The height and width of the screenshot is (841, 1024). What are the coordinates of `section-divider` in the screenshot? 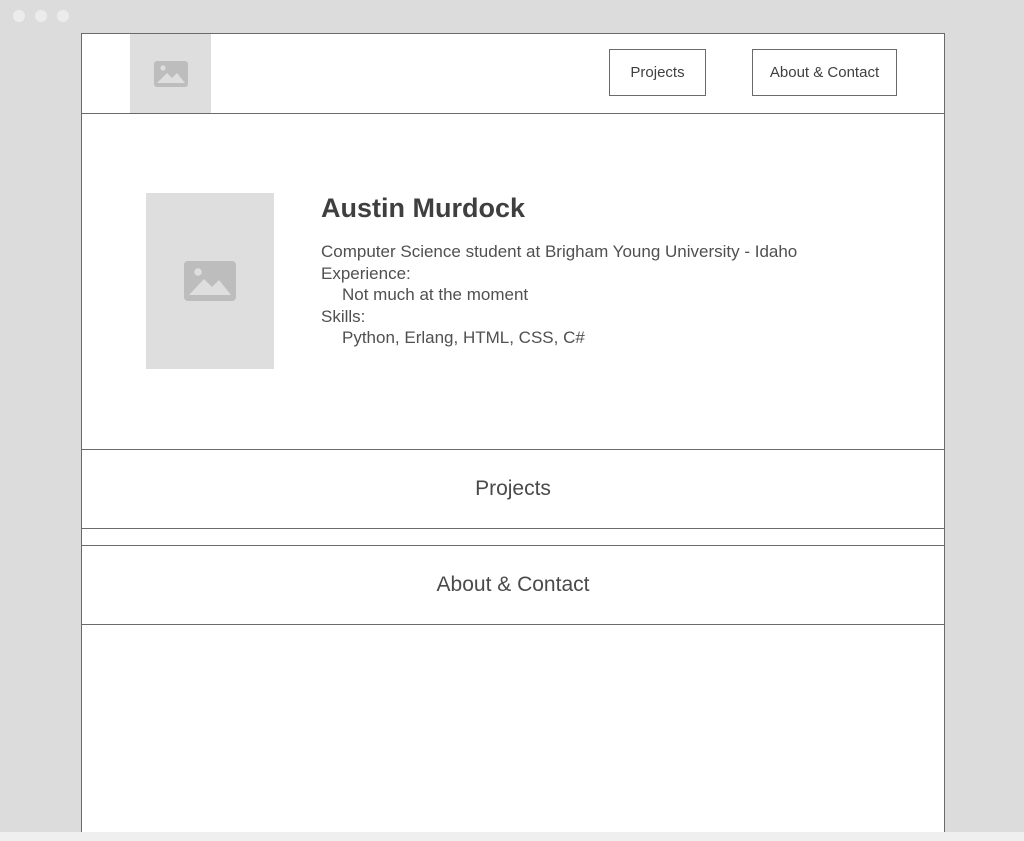 It's located at (513, 537).